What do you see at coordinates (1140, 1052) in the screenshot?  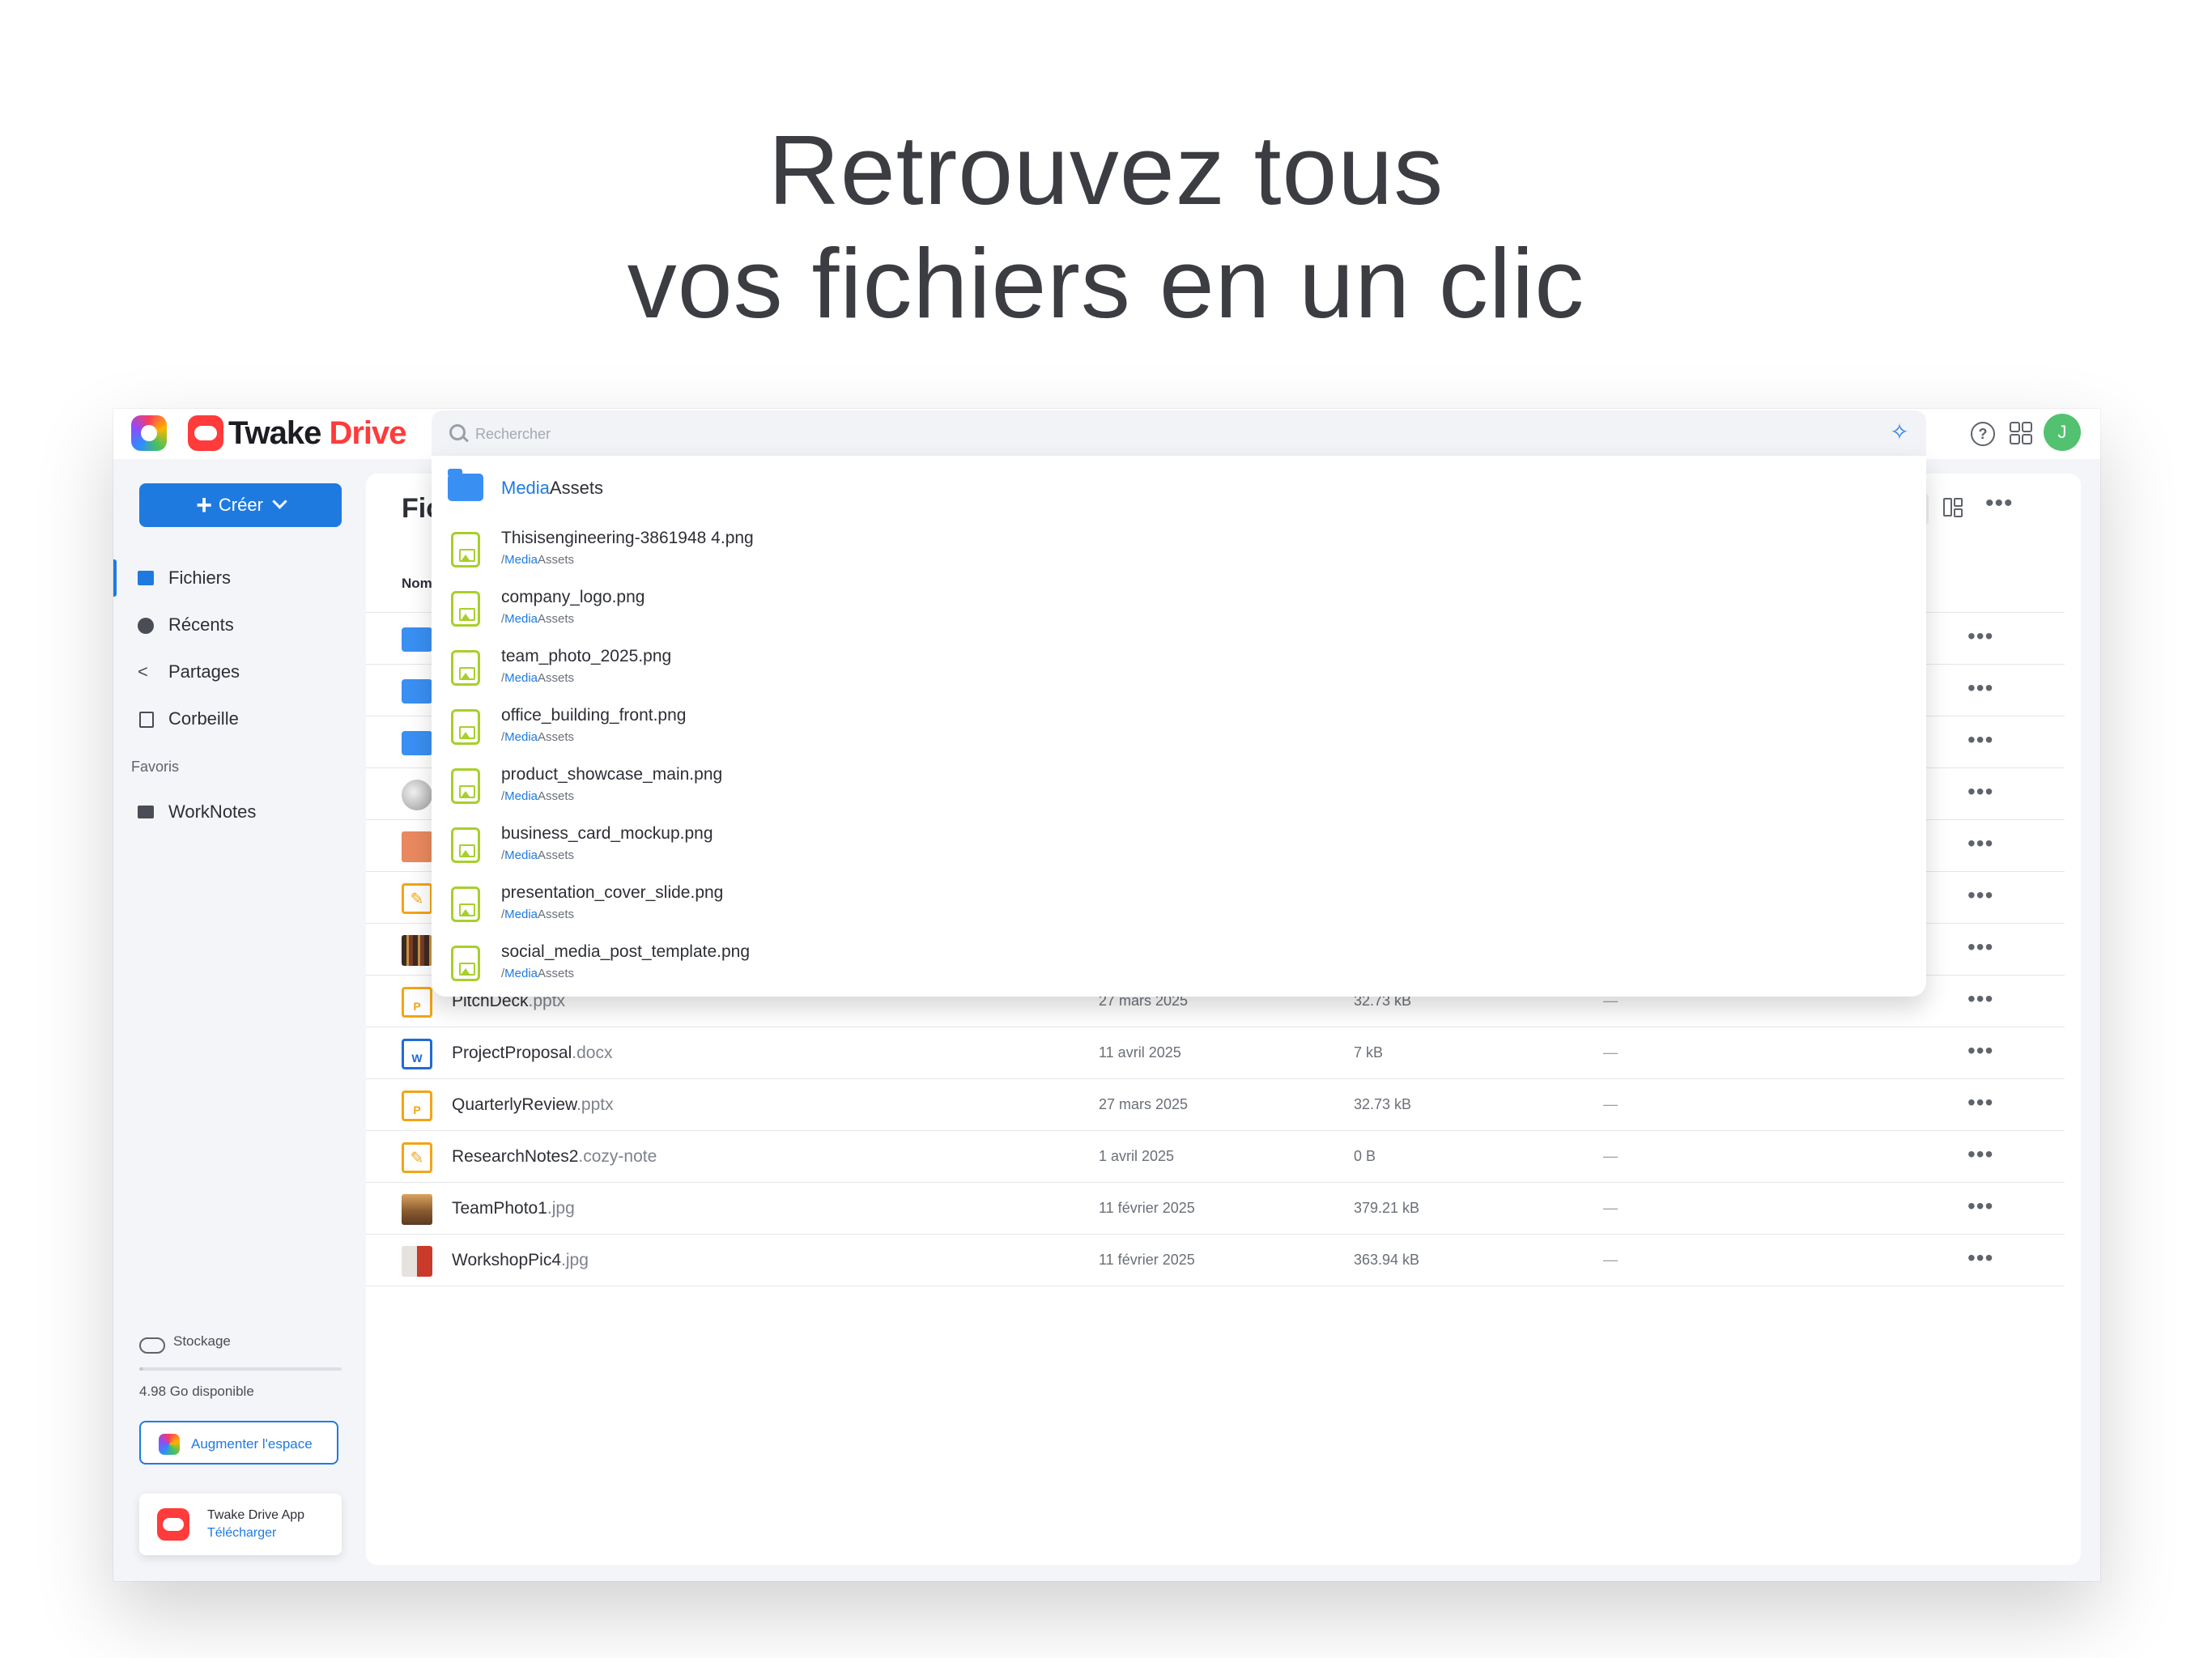 I see `file-date: 11 avril 2025` at bounding box center [1140, 1052].